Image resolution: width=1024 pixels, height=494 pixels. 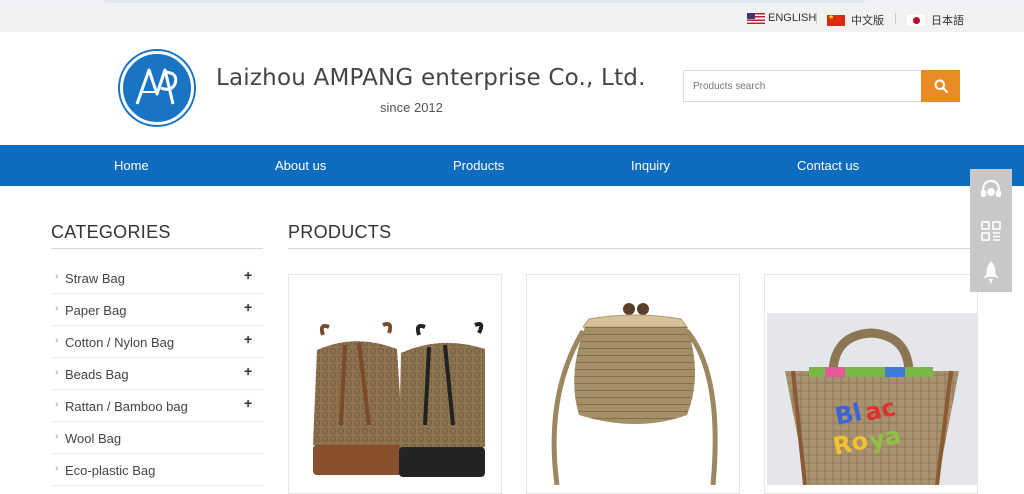 What do you see at coordinates (120, 342) in the screenshot?
I see `category-label: Cotton / Nylon Bag` at bounding box center [120, 342].